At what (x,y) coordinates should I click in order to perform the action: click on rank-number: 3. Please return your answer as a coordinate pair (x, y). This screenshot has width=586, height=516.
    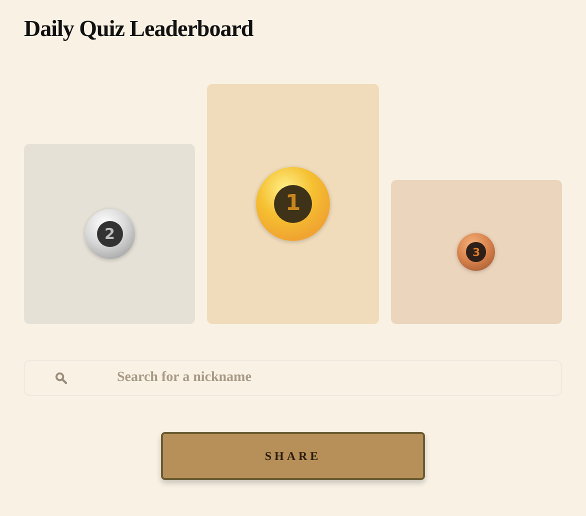
    Looking at the image, I should click on (476, 252).